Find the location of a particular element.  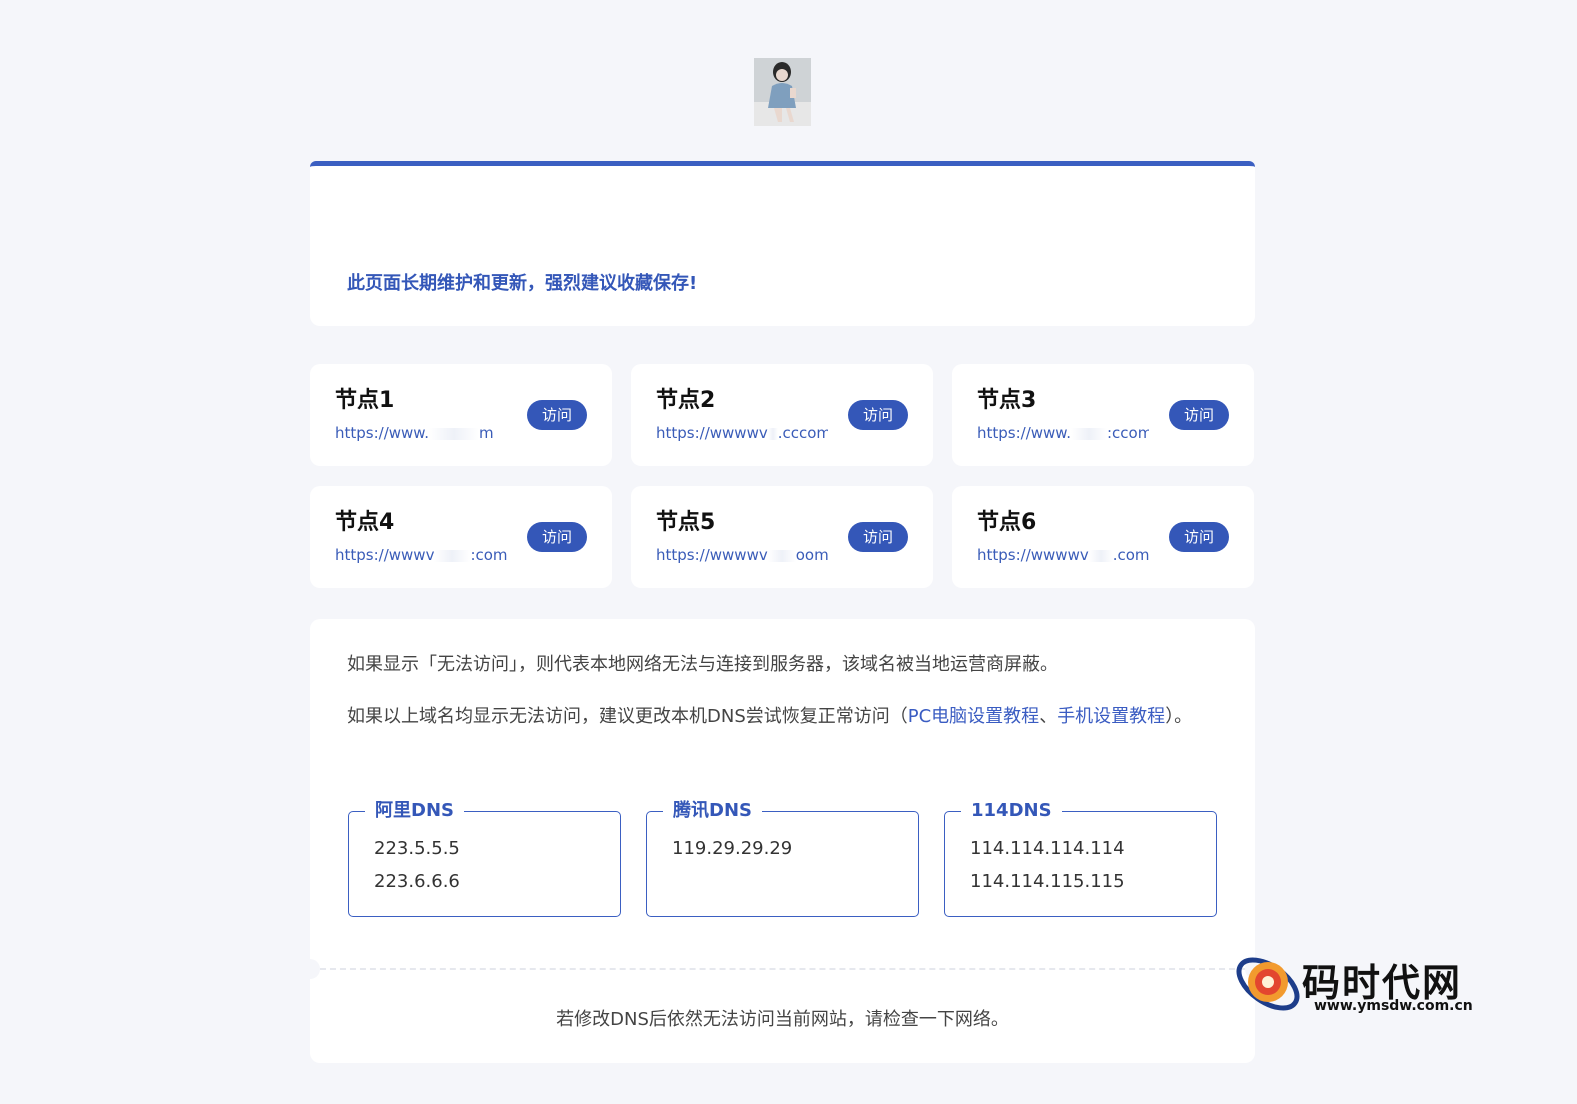

avatar-photo is located at coordinates (782, 92).